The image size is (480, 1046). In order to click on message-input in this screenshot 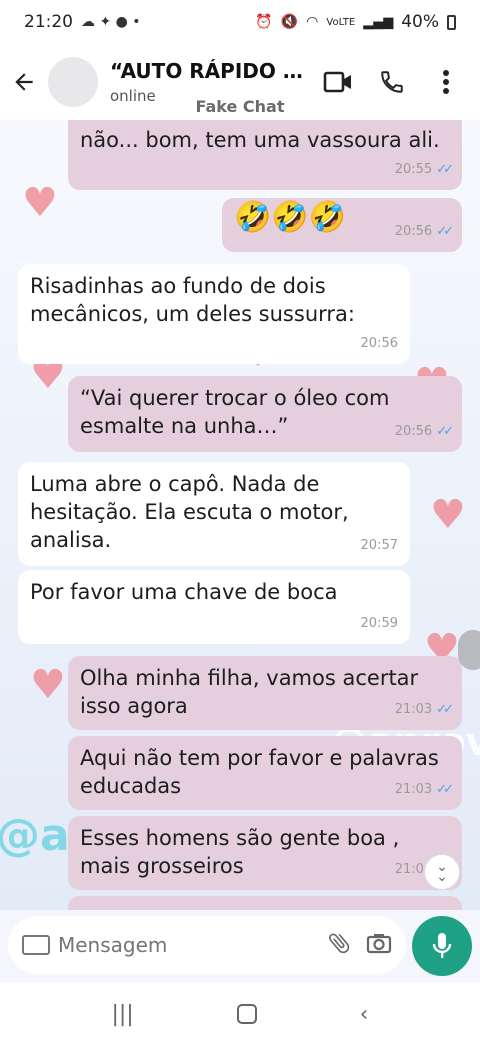, I will do `click(188, 945)`.